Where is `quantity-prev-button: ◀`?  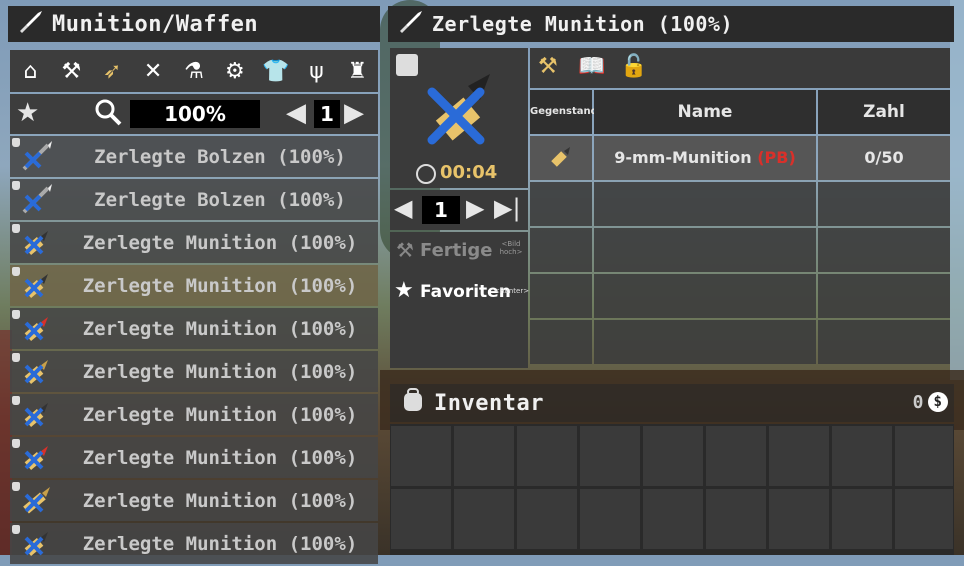
quantity-prev-button: ◀ is located at coordinates (403, 208).